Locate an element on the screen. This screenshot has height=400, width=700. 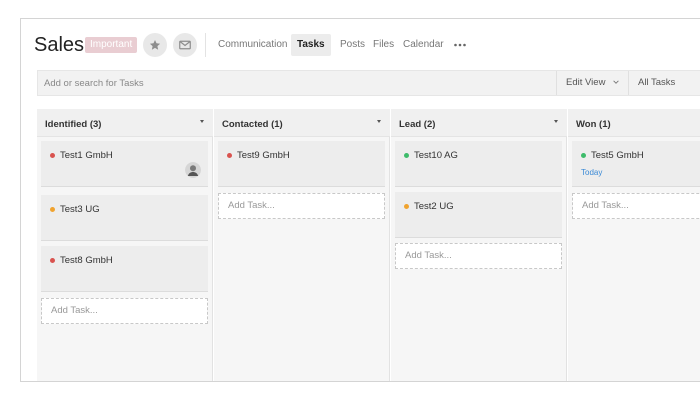
task-card: Test2 UG is located at coordinates (478, 215).